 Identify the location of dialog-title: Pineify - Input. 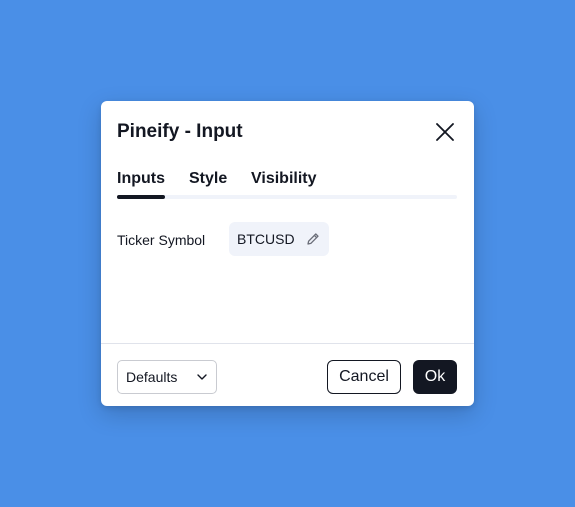
(180, 131).